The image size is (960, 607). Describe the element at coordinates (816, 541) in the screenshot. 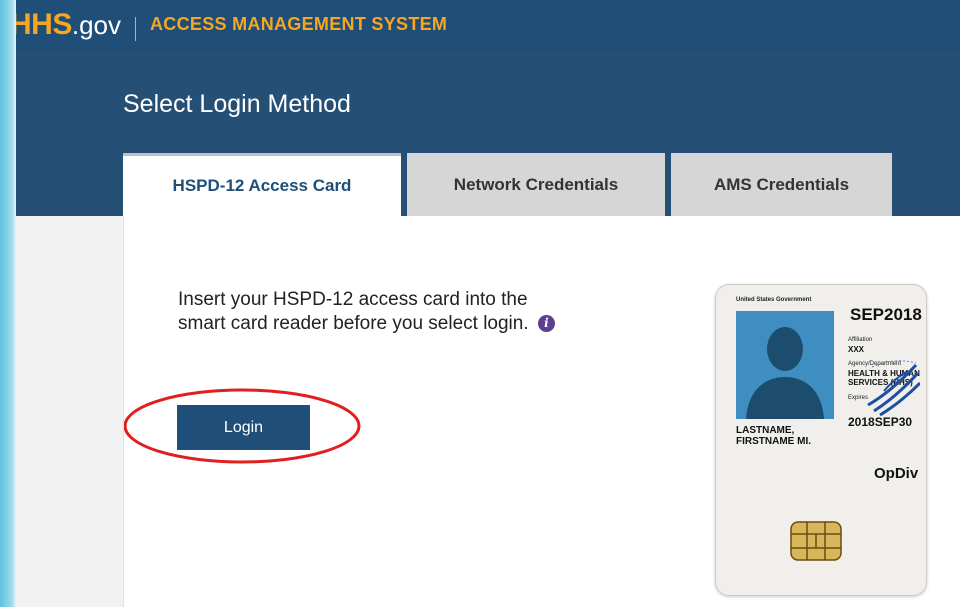

I see `smart-card-chip-icon` at that location.